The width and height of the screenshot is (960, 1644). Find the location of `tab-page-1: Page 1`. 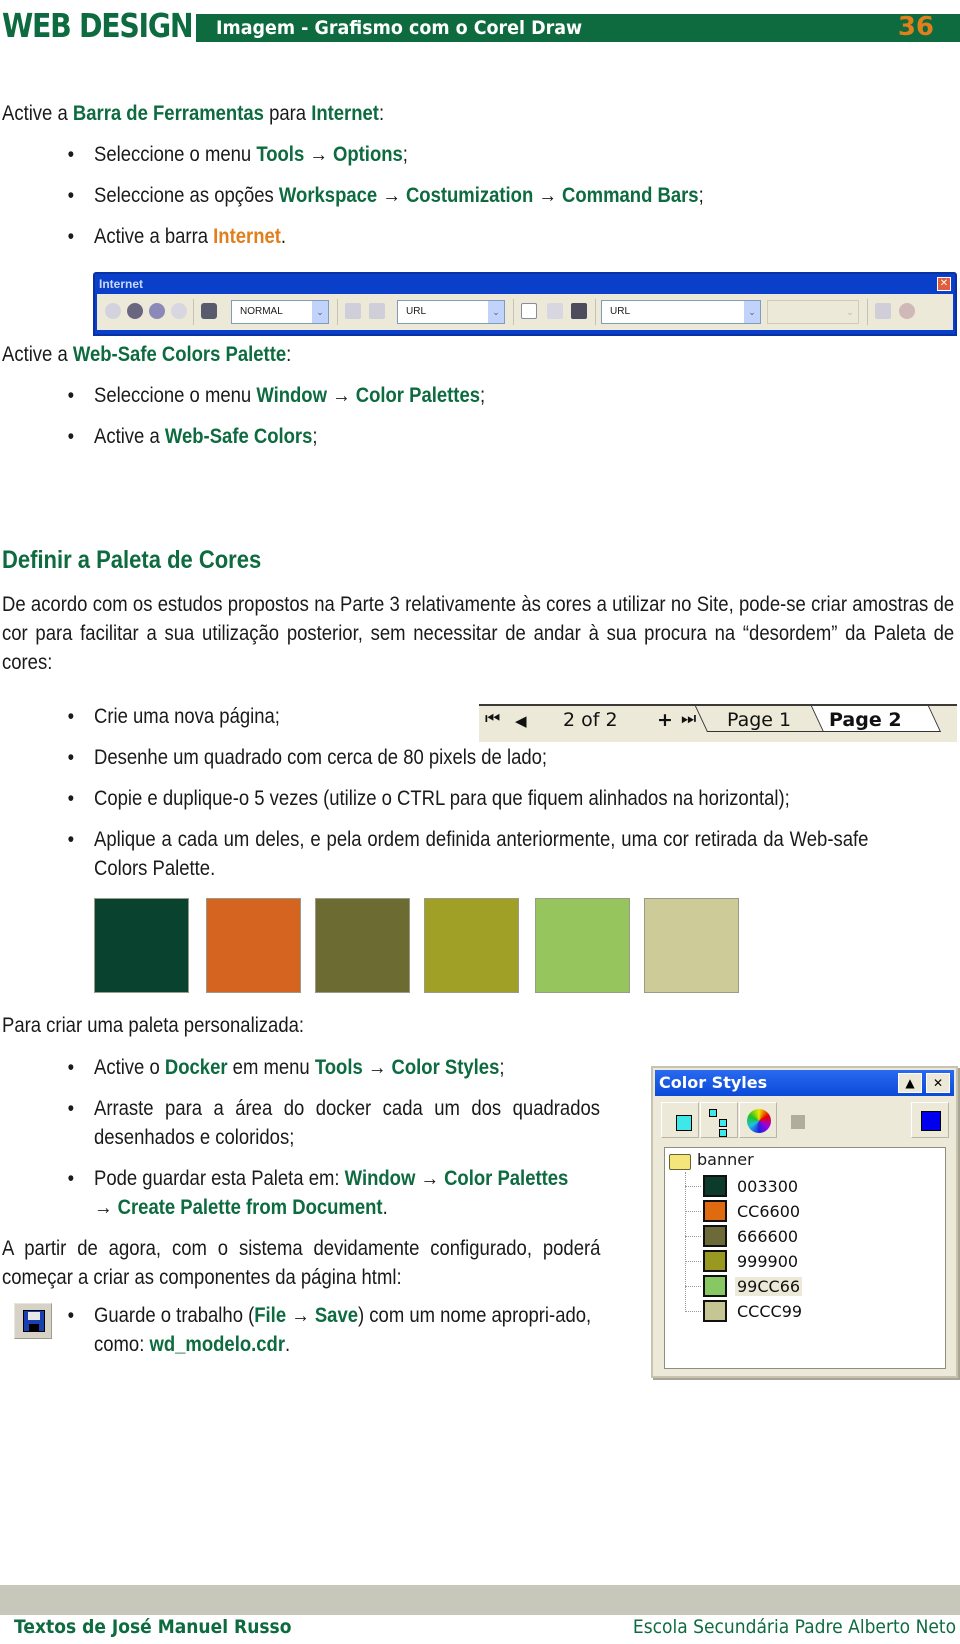

tab-page-1: Page 1 is located at coordinates (759, 720).